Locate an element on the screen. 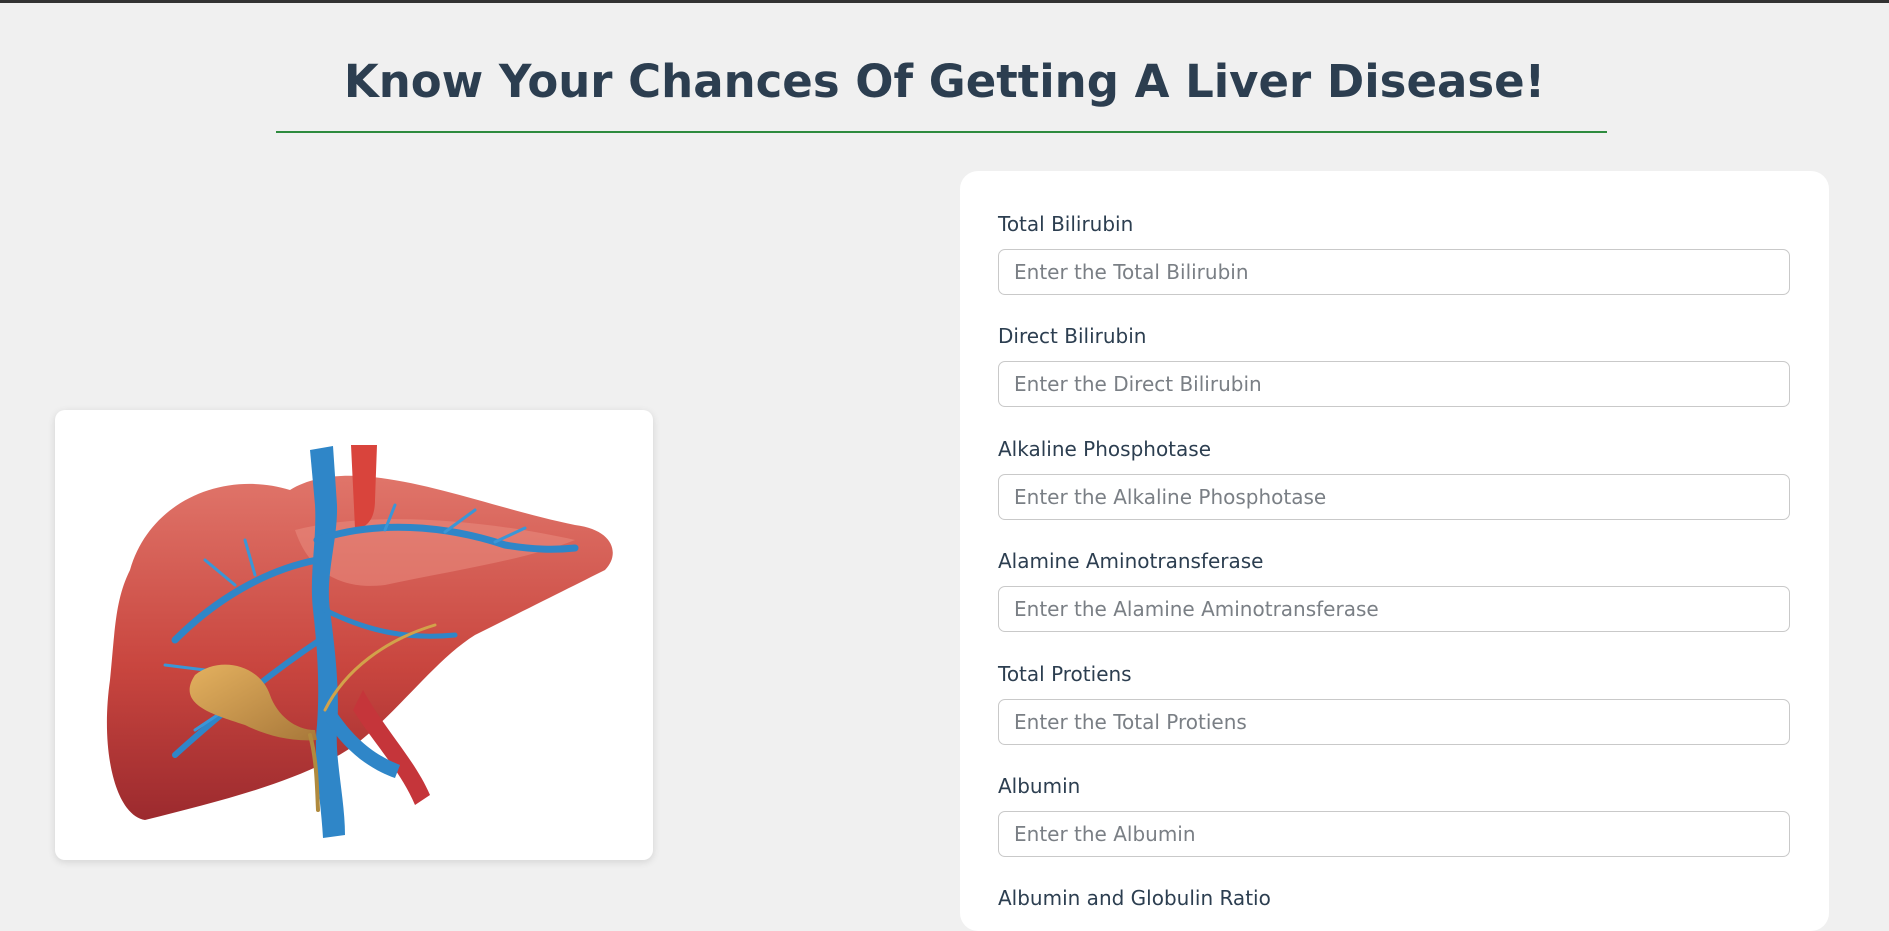 The image size is (1889, 931). albumin-globulin-ratio-label: Albumin and Globulin Ratio is located at coordinates (1134, 898).